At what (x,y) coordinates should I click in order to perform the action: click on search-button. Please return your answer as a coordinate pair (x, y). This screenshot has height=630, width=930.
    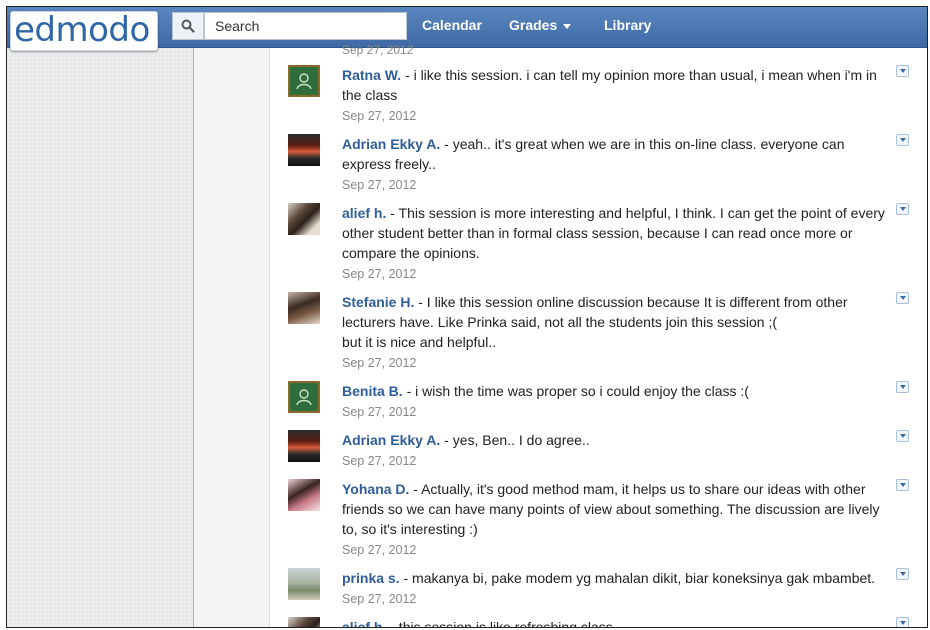
    Looking at the image, I should click on (188, 26).